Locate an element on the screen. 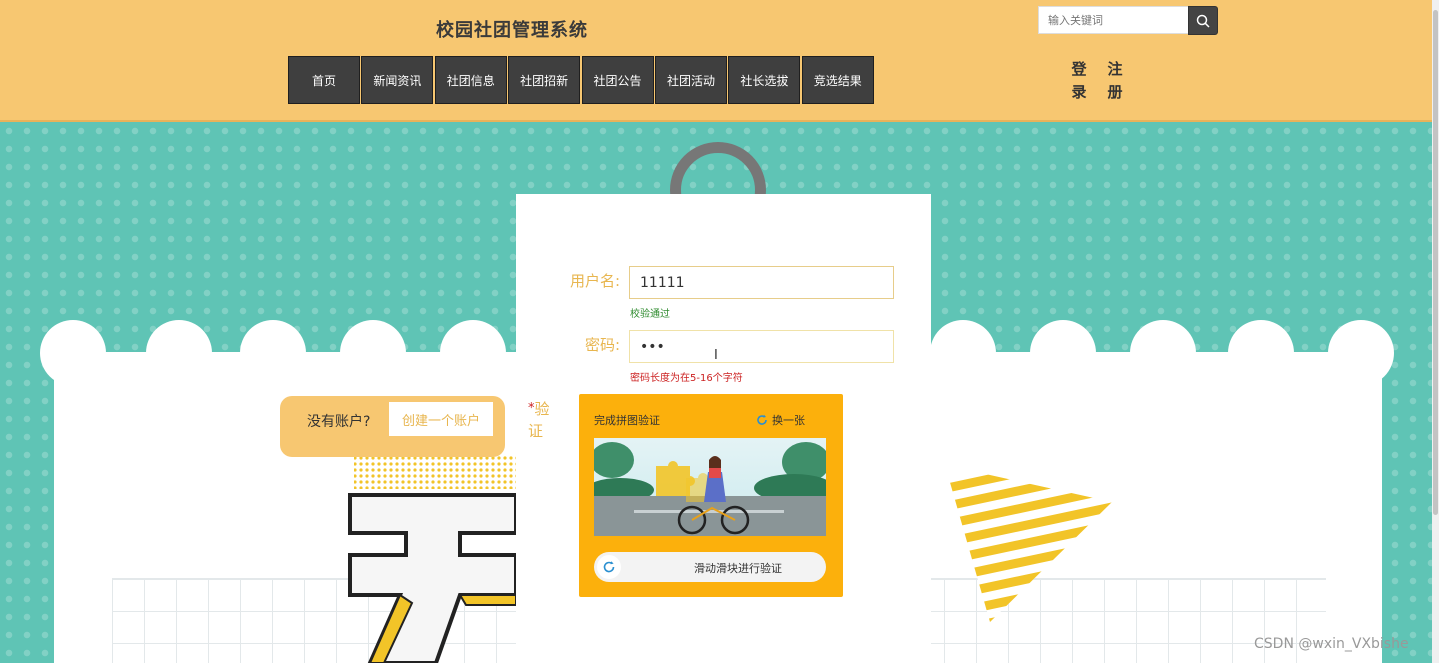 This screenshot has width=1439, height=663. decorative-character-art is located at coordinates (434, 559).